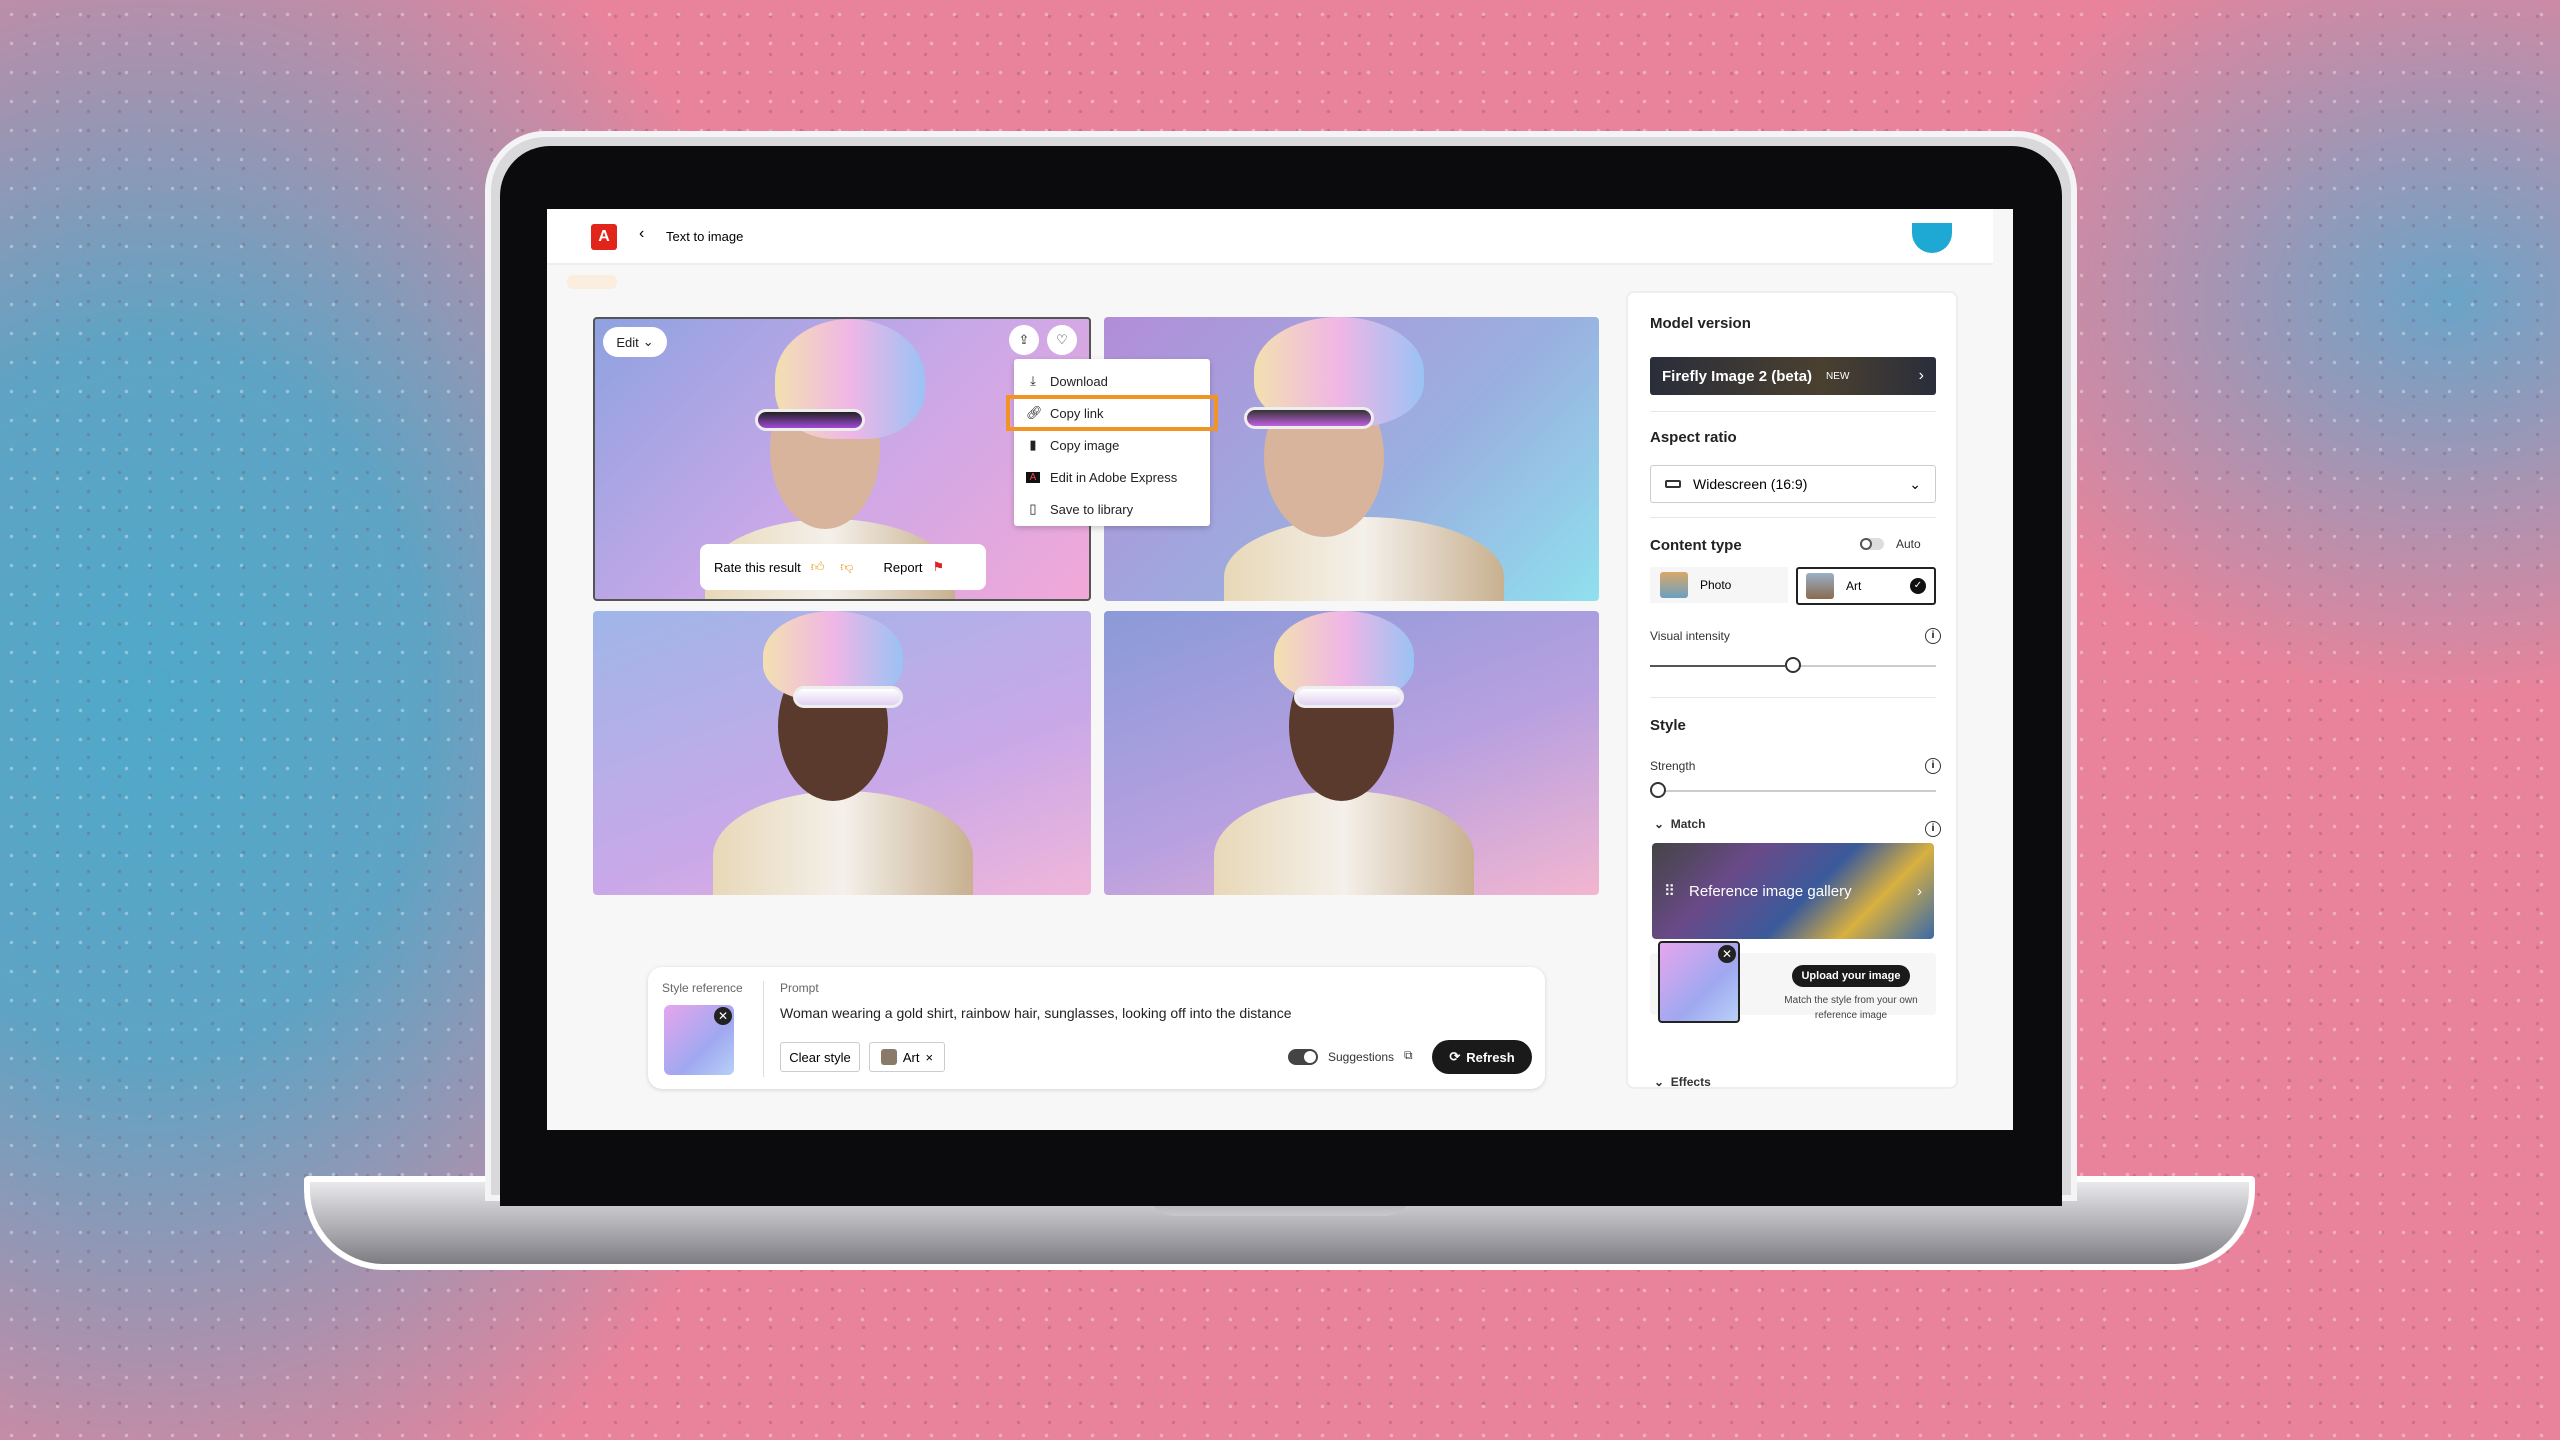  Describe the element at coordinates (1700, 323) in the screenshot. I see `model-version-title: Model version` at that location.